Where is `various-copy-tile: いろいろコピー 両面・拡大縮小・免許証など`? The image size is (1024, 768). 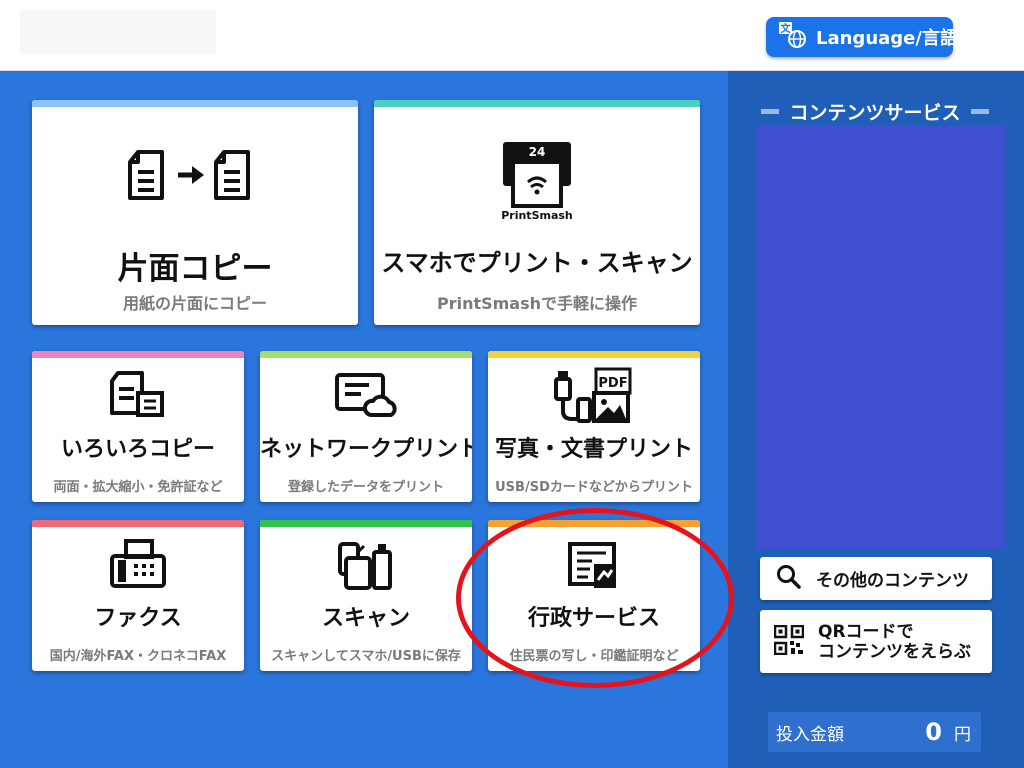 various-copy-tile: いろいろコピー 両面・拡大縮小・免許証など is located at coordinates (138, 426).